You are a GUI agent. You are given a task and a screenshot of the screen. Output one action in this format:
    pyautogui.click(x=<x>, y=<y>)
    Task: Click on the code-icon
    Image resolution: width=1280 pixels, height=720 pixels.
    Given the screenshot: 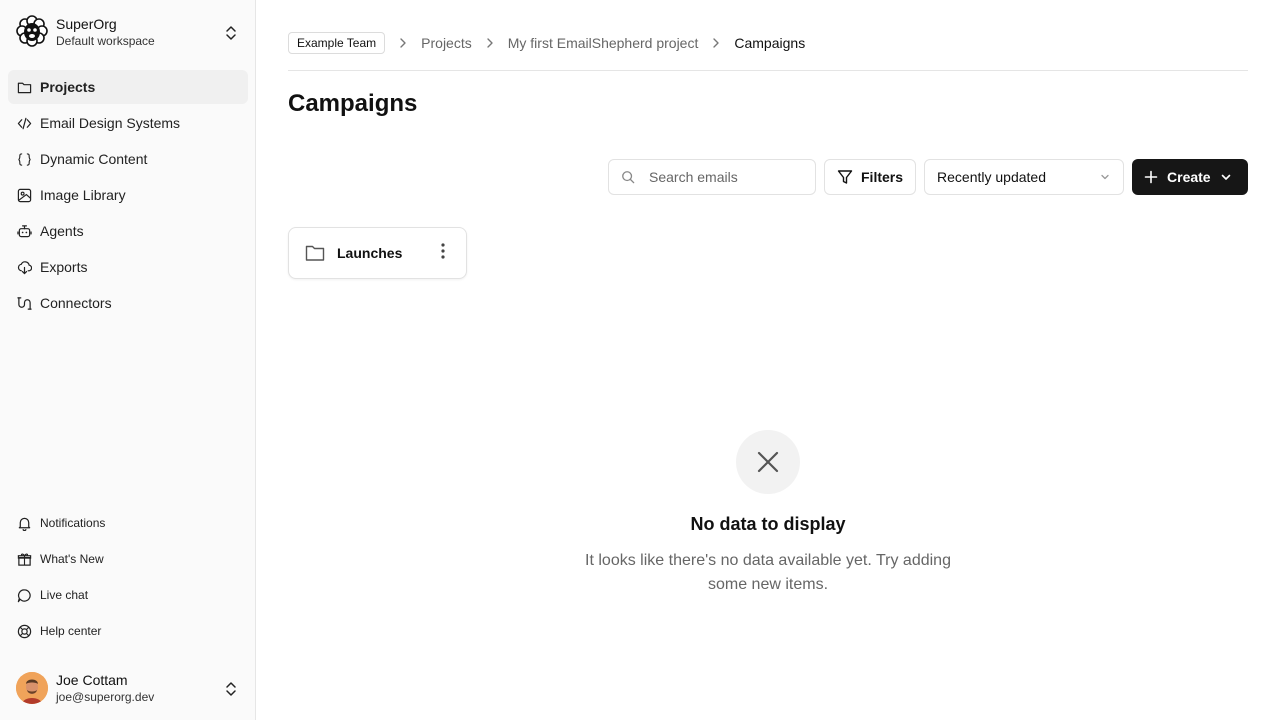 What is the action you would take?
    pyautogui.click(x=24, y=123)
    